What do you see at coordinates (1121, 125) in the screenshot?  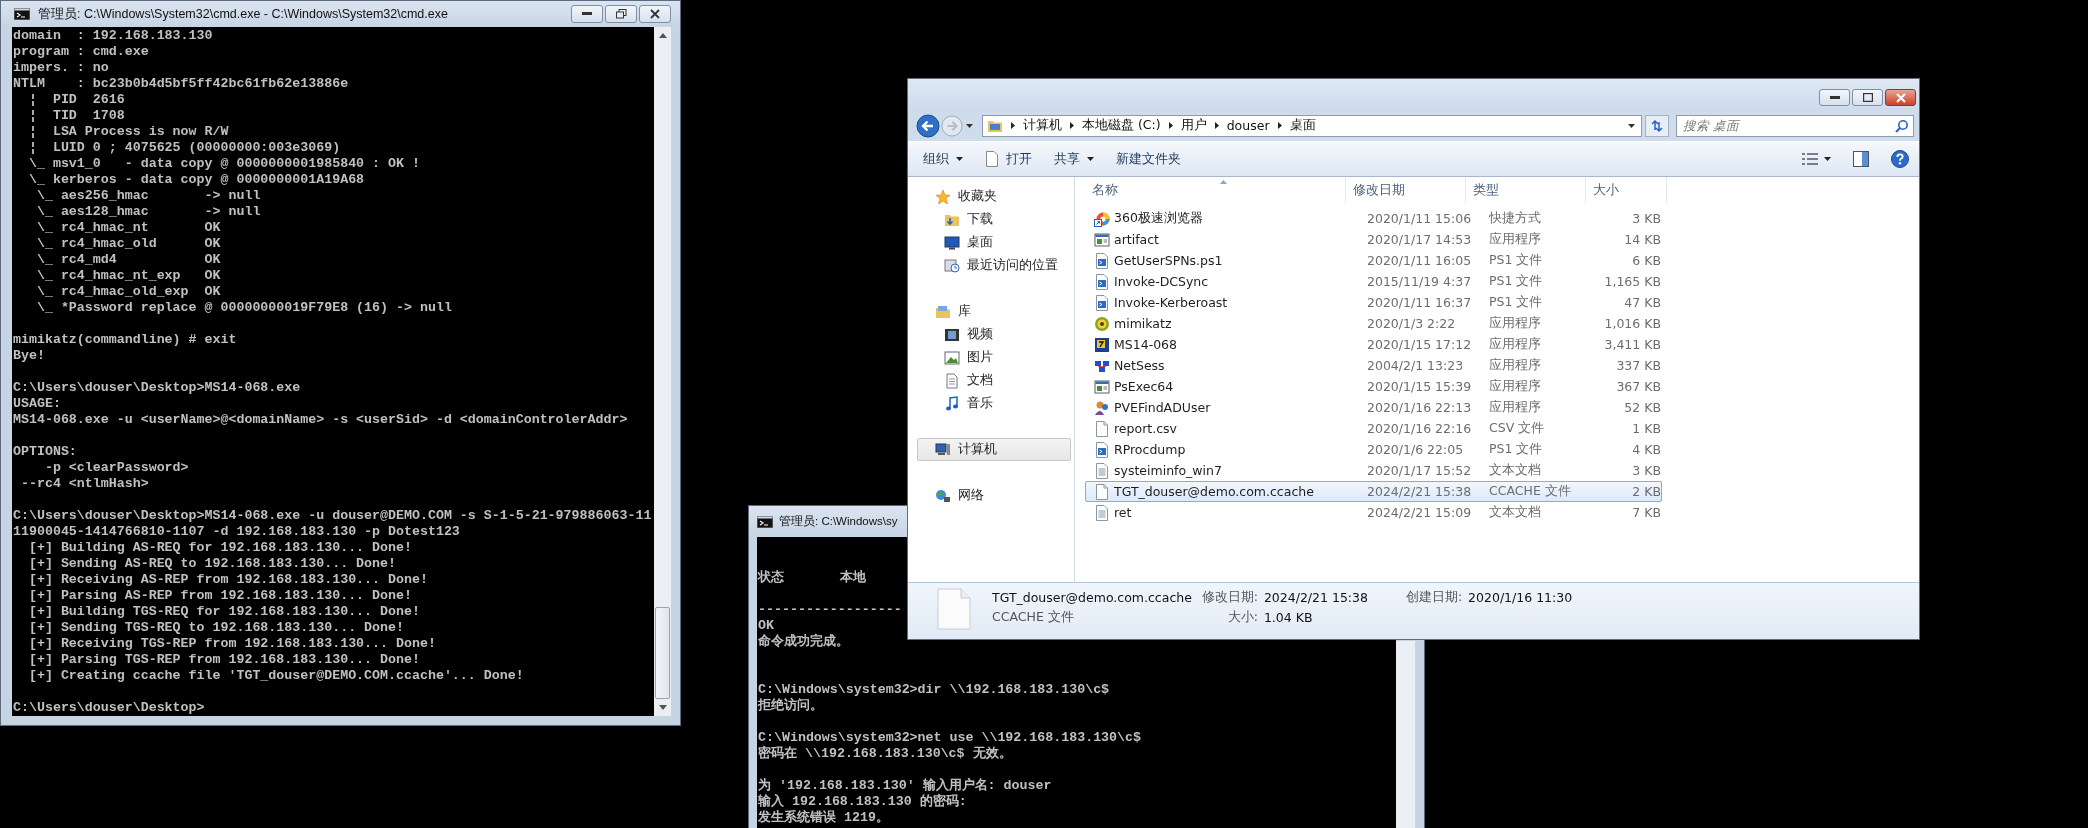 I see `breadcrumb-item: 本地磁盘 (C:)` at bounding box center [1121, 125].